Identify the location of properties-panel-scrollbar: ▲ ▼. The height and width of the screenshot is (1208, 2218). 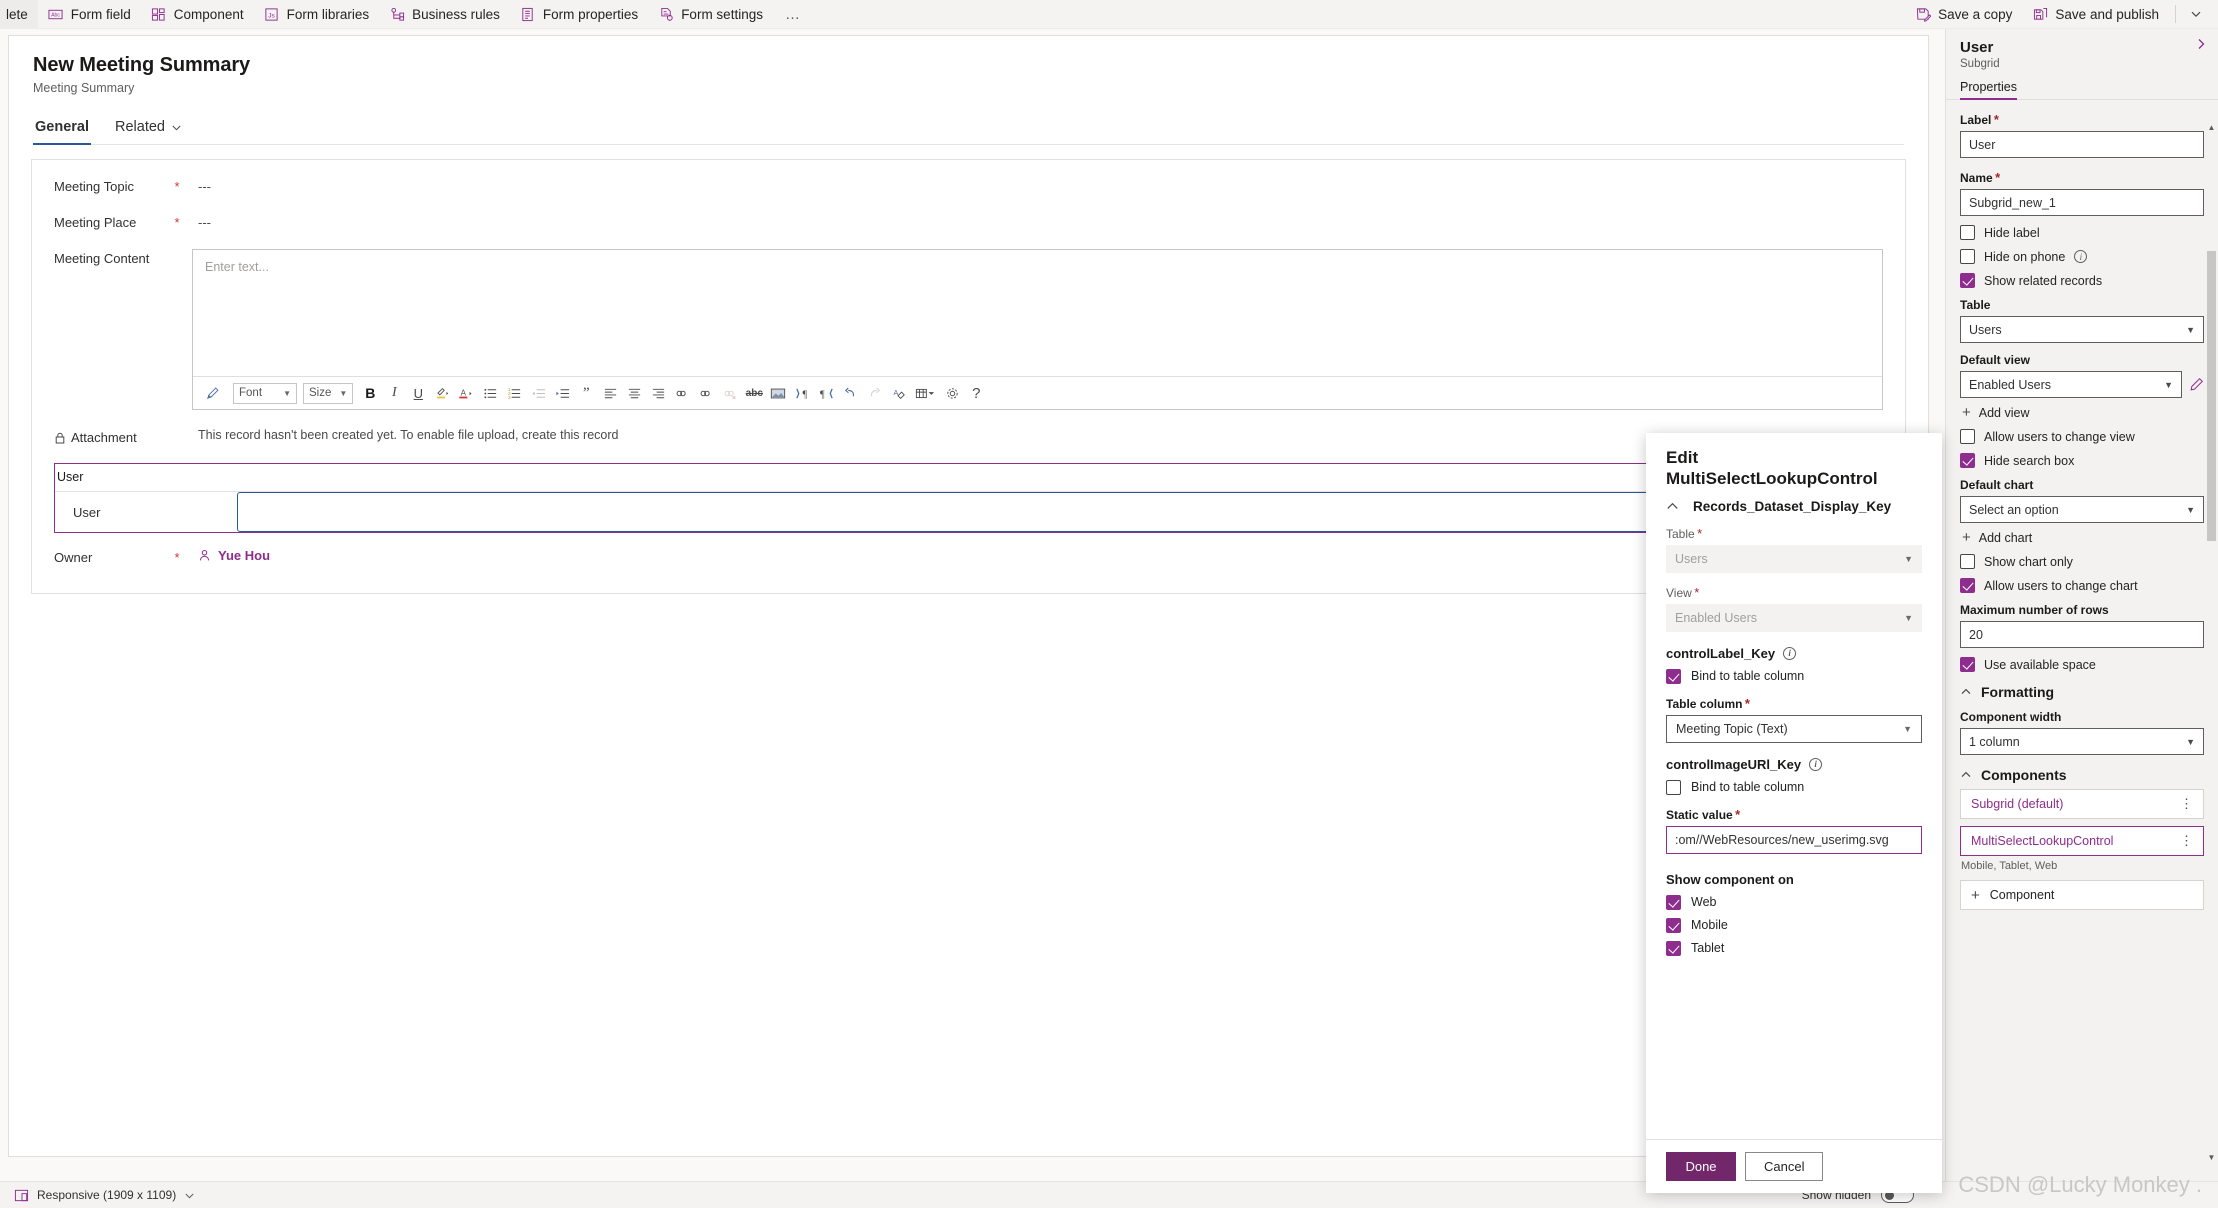
(2211, 642).